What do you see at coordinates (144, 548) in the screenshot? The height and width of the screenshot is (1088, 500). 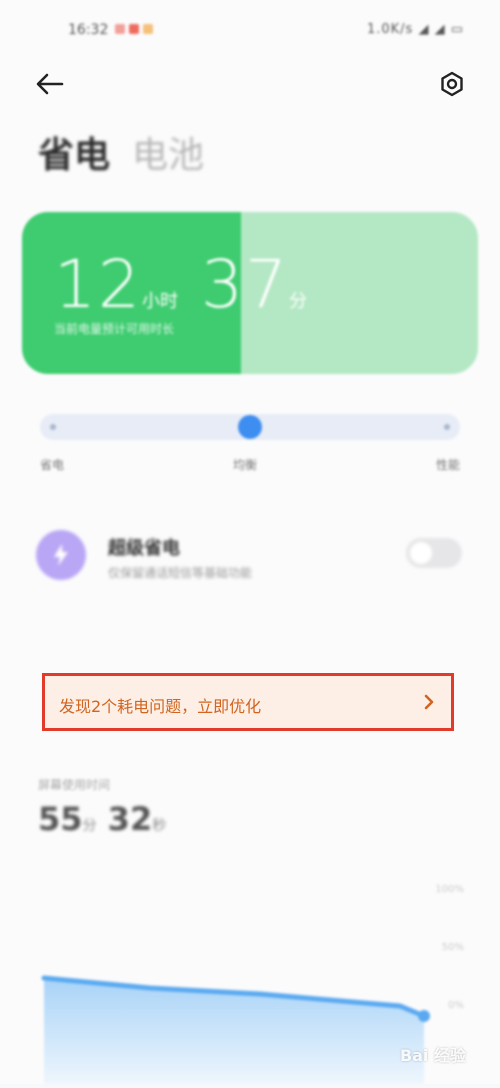 I see `ultra-saver-title: 超级省电` at bounding box center [144, 548].